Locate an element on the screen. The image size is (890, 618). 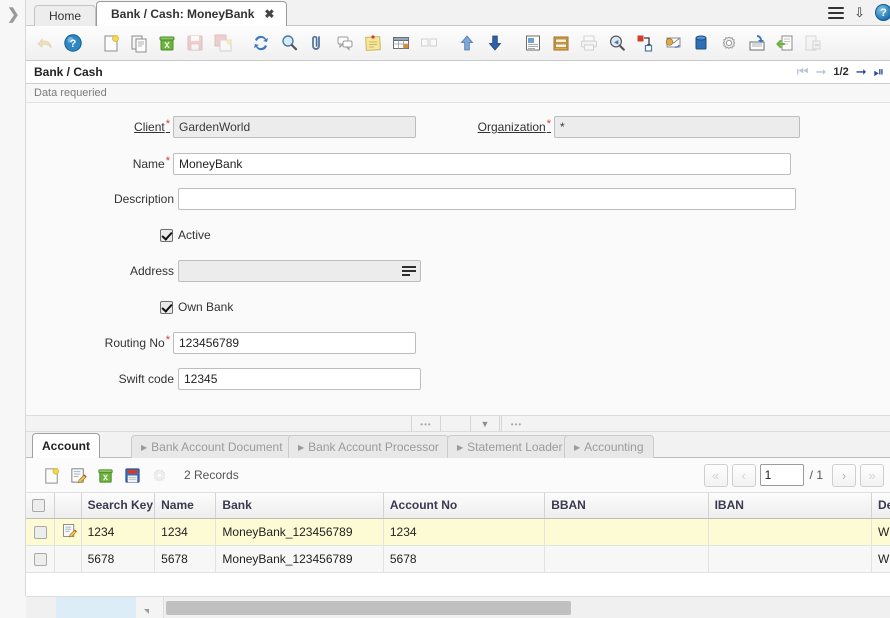
swift-code-input is located at coordinates (299, 379).